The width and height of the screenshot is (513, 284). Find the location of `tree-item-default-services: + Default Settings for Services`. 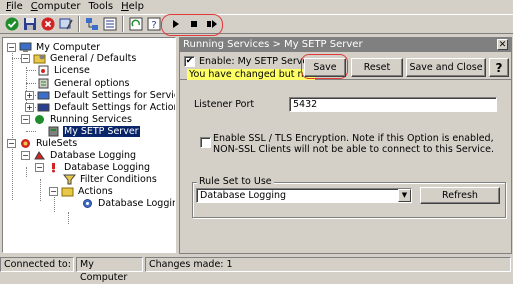

tree-item-default-services: + Default Settings for Services is located at coordinates (100, 95).